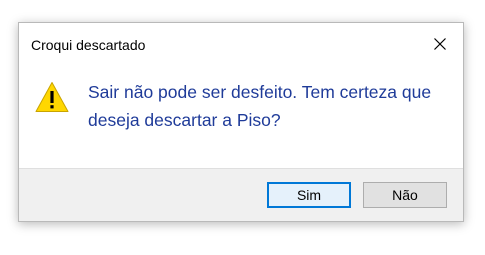 The image size is (485, 255). What do you see at coordinates (88, 45) in the screenshot?
I see `dialog-title: Croqui descartado` at bounding box center [88, 45].